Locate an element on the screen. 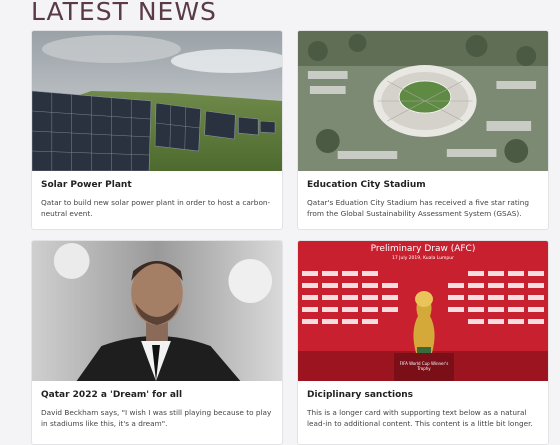 Image resolution: width=560 pixels, height=445 pixels. section-title: LATEST NEWS is located at coordinates (124, 13).